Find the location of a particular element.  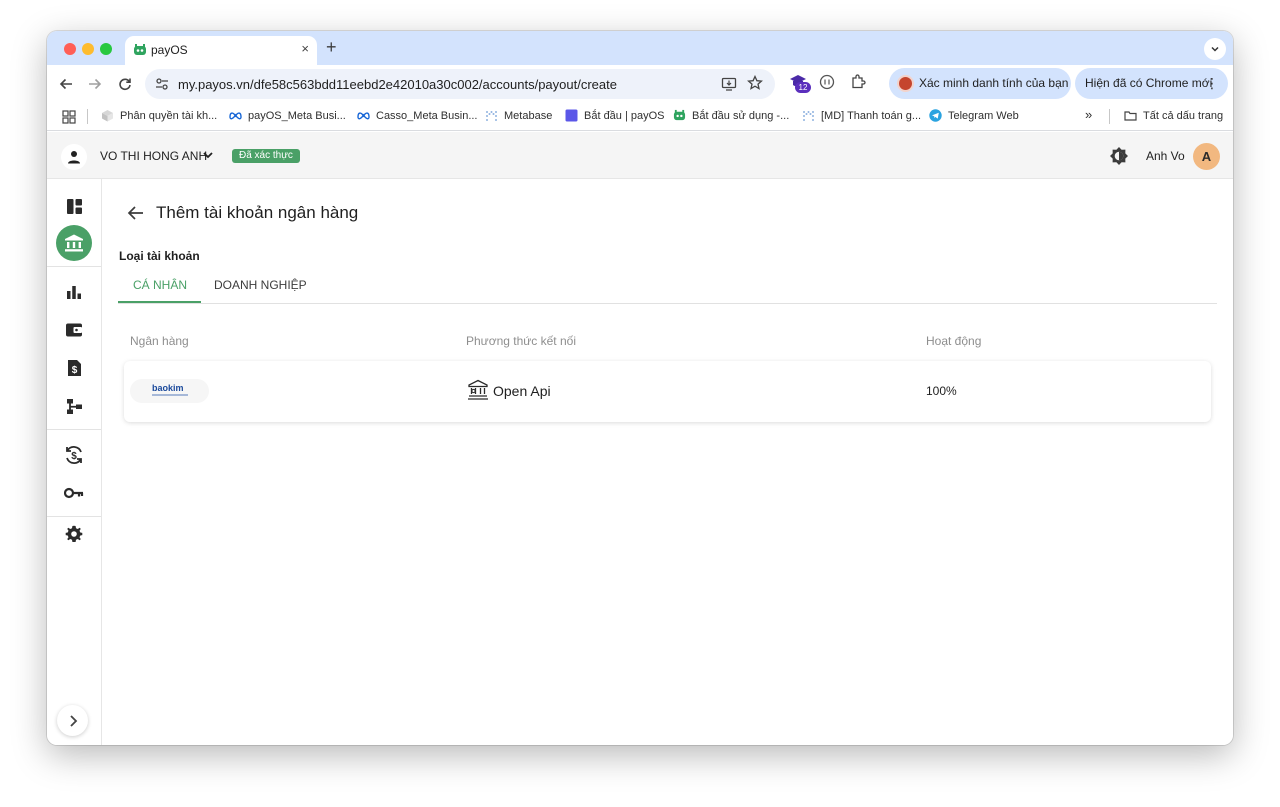

chrome-menu-icon: ⋮ is located at coordinates (1212, 83).